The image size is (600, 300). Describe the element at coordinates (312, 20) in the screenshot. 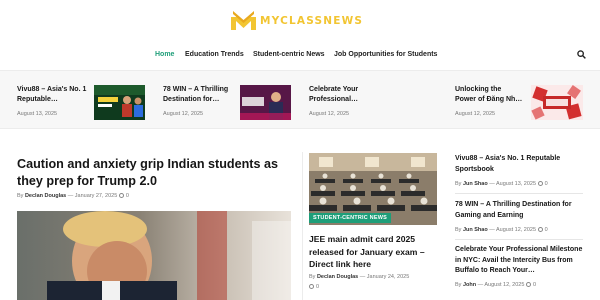

I see `site-logo-text: MYCLASSNEWS` at that location.